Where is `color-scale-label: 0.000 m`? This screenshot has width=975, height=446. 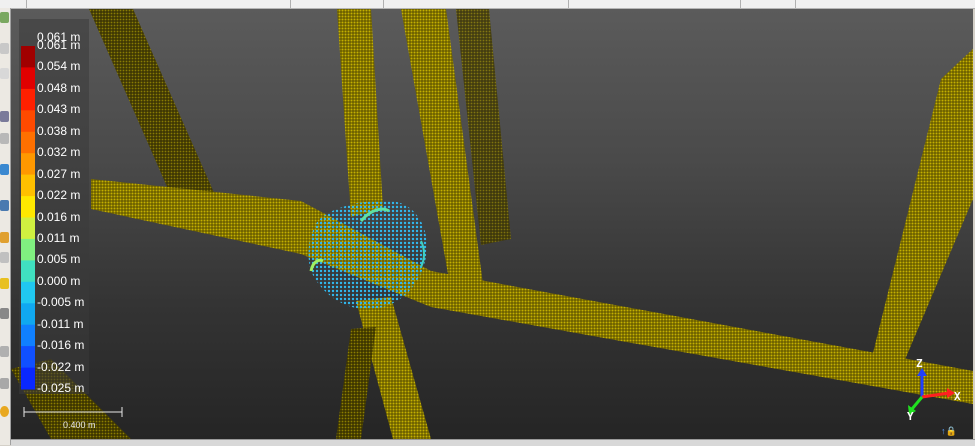 color-scale-label: 0.000 m is located at coordinates (59, 280).